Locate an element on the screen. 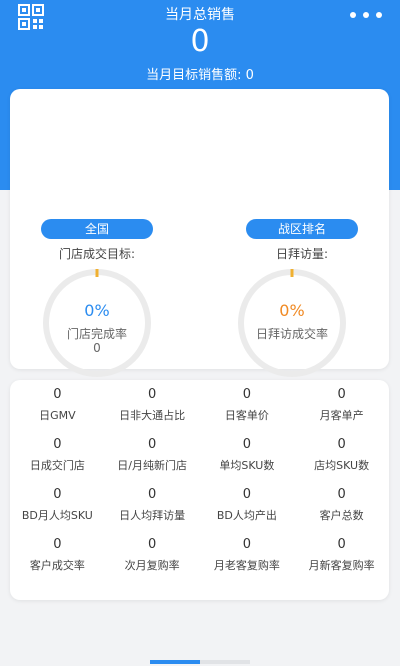 The width and height of the screenshot is (400, 666). stat-new-stores: 0 日/月纯新门店 is located at coordinates (152, 455).